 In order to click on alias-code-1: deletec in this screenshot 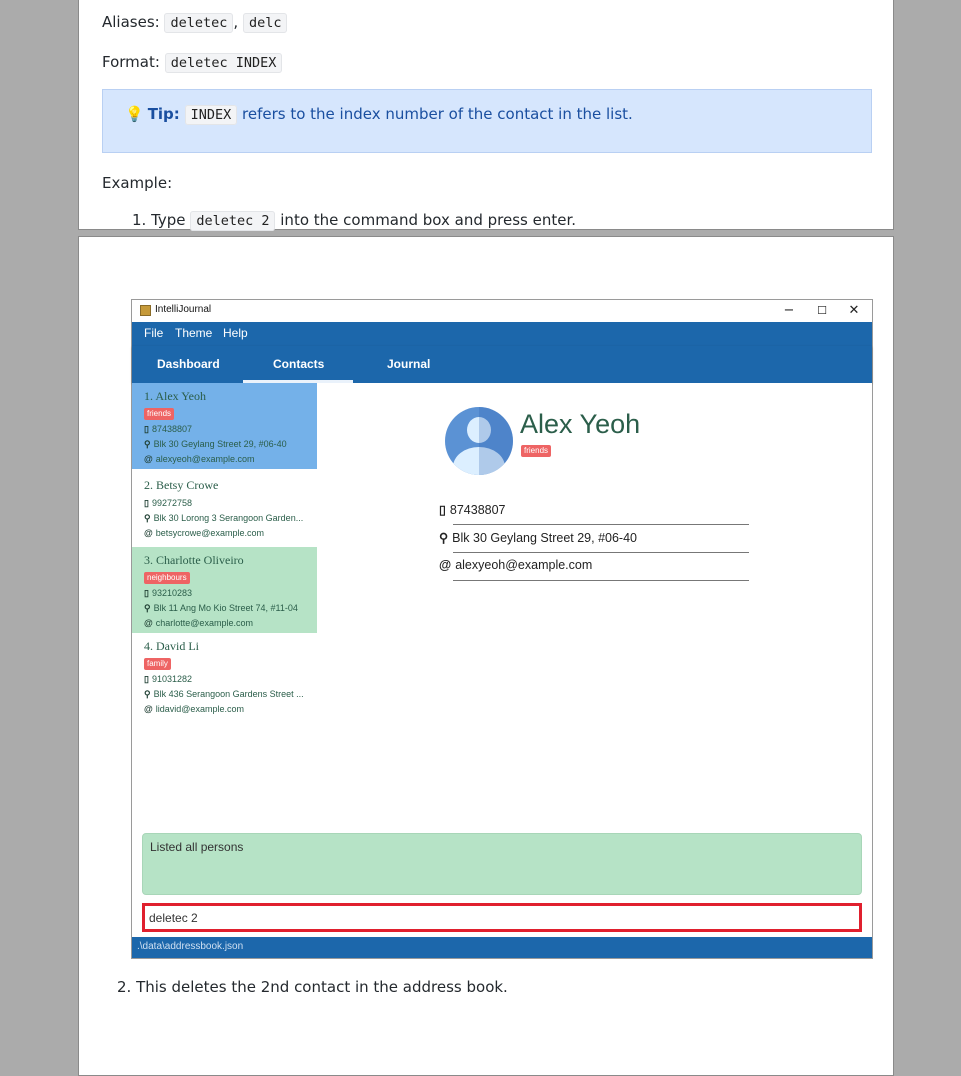, I will do `click(199, 23)`.